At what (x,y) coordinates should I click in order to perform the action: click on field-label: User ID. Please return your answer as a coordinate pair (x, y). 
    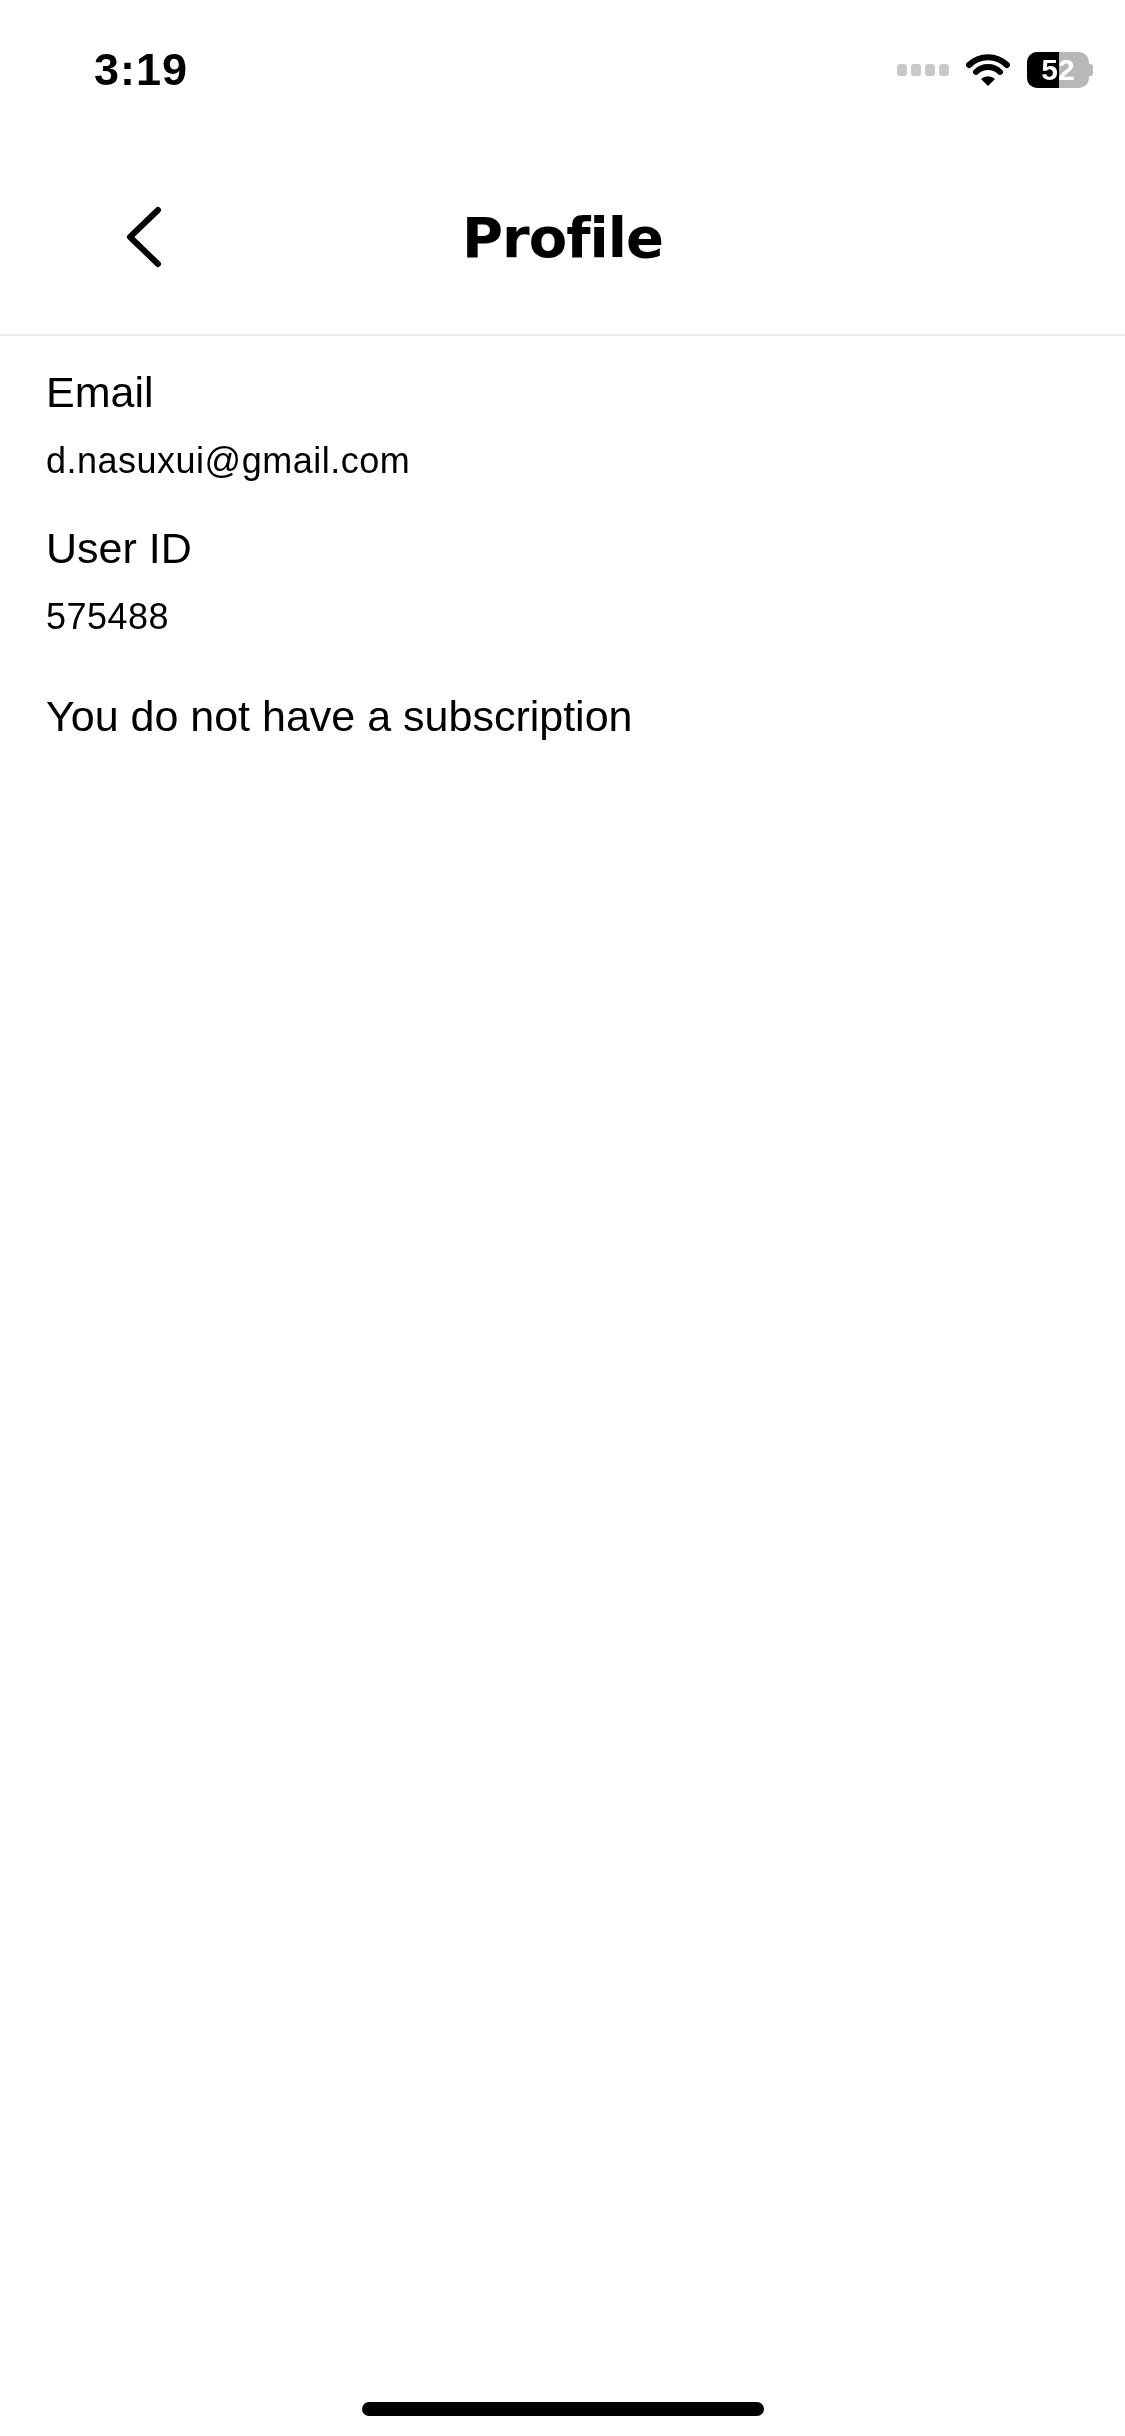
    Looking at the image, I should click on (119, 548).